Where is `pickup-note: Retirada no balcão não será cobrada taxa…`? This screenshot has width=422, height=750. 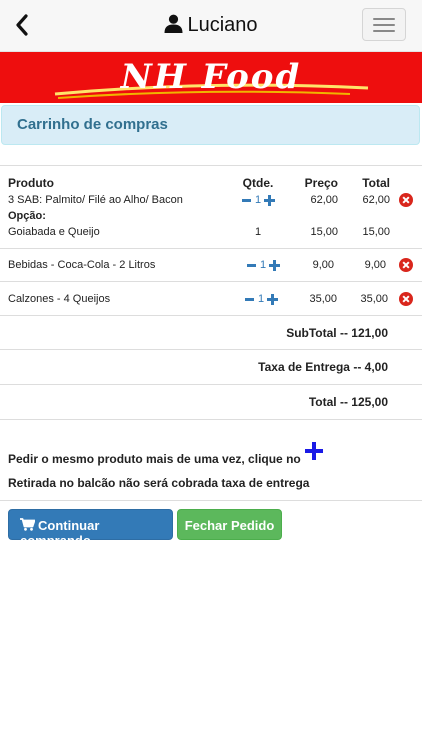 pickup-note: Retirada no balcão não será cobrada taxa… is located at coordinates (159, 483).